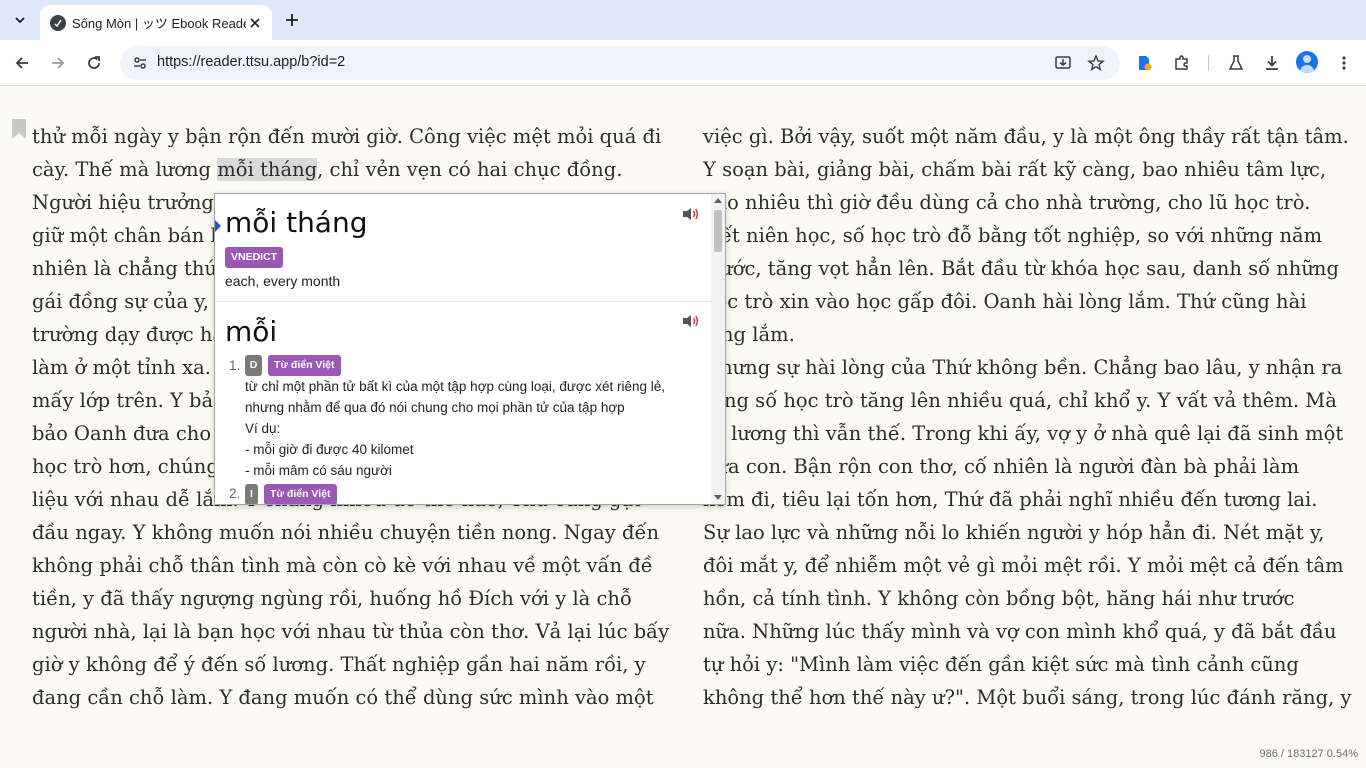 The width and height of the screenshot is (1366, 768). What do you see at coordinates (263, 428) in the screenshot?
I see `example-label: Ví dụ:` at bounding box center [263, 428].